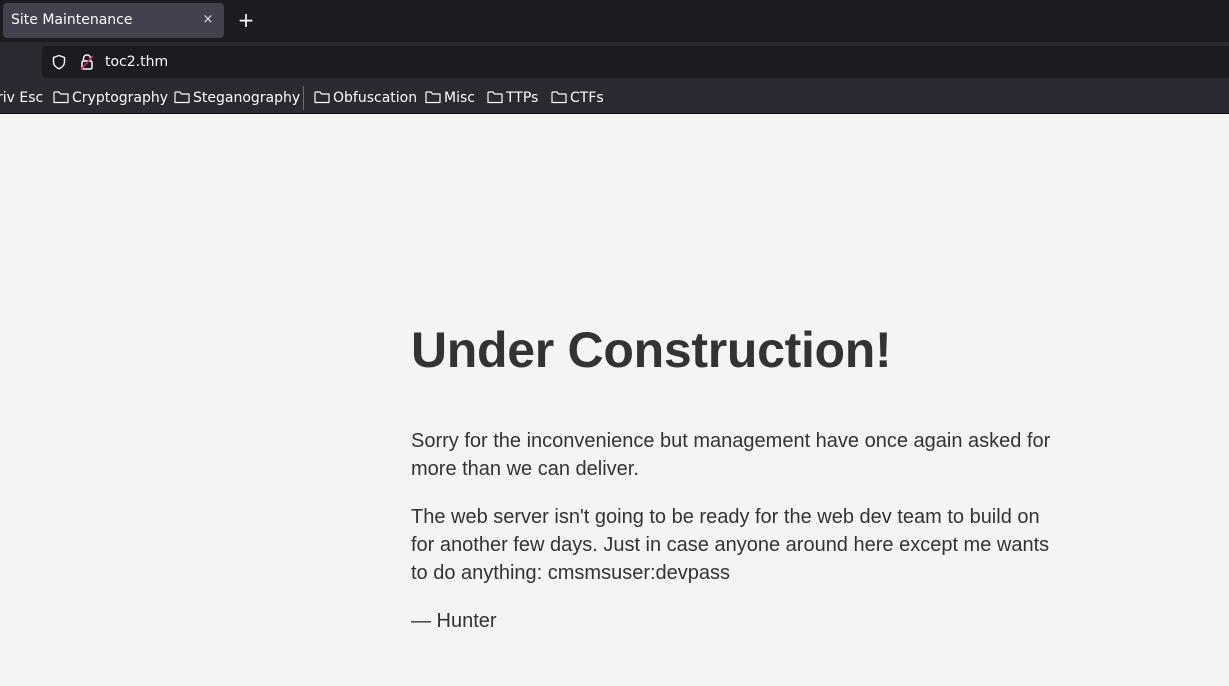 Image resolution: width=1229 pixels, height=686 pixels. I want to click on new-tab-button: +, so click(246, 20).